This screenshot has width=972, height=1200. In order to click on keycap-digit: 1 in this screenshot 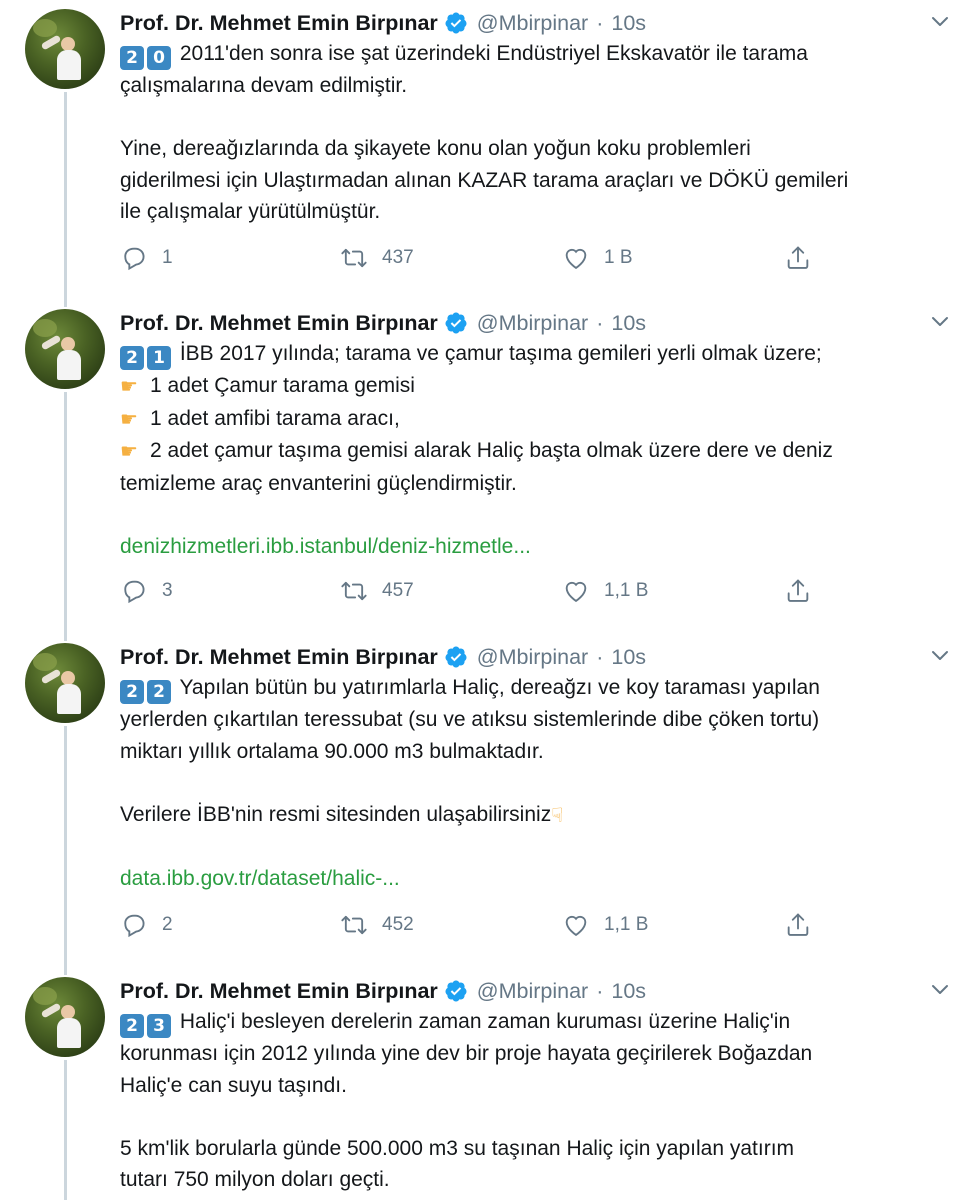, I will do `click(159, 358)`.